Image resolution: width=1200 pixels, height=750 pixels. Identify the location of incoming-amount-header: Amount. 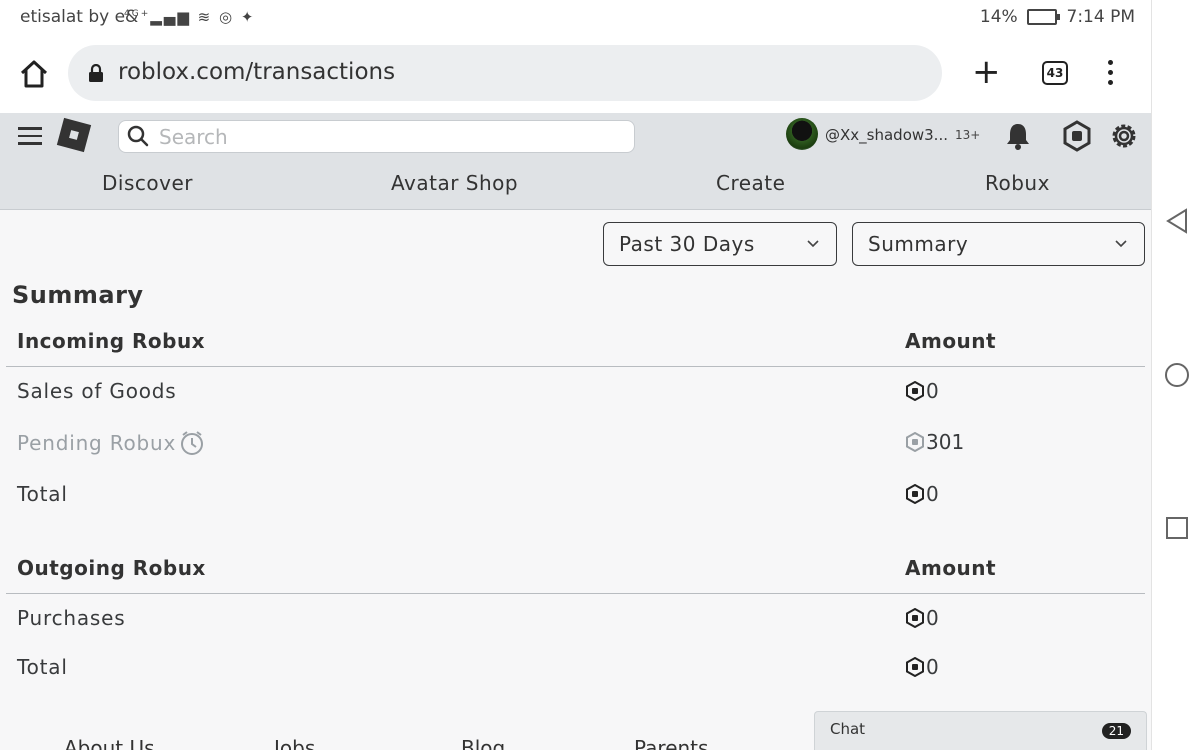
(951, 341).